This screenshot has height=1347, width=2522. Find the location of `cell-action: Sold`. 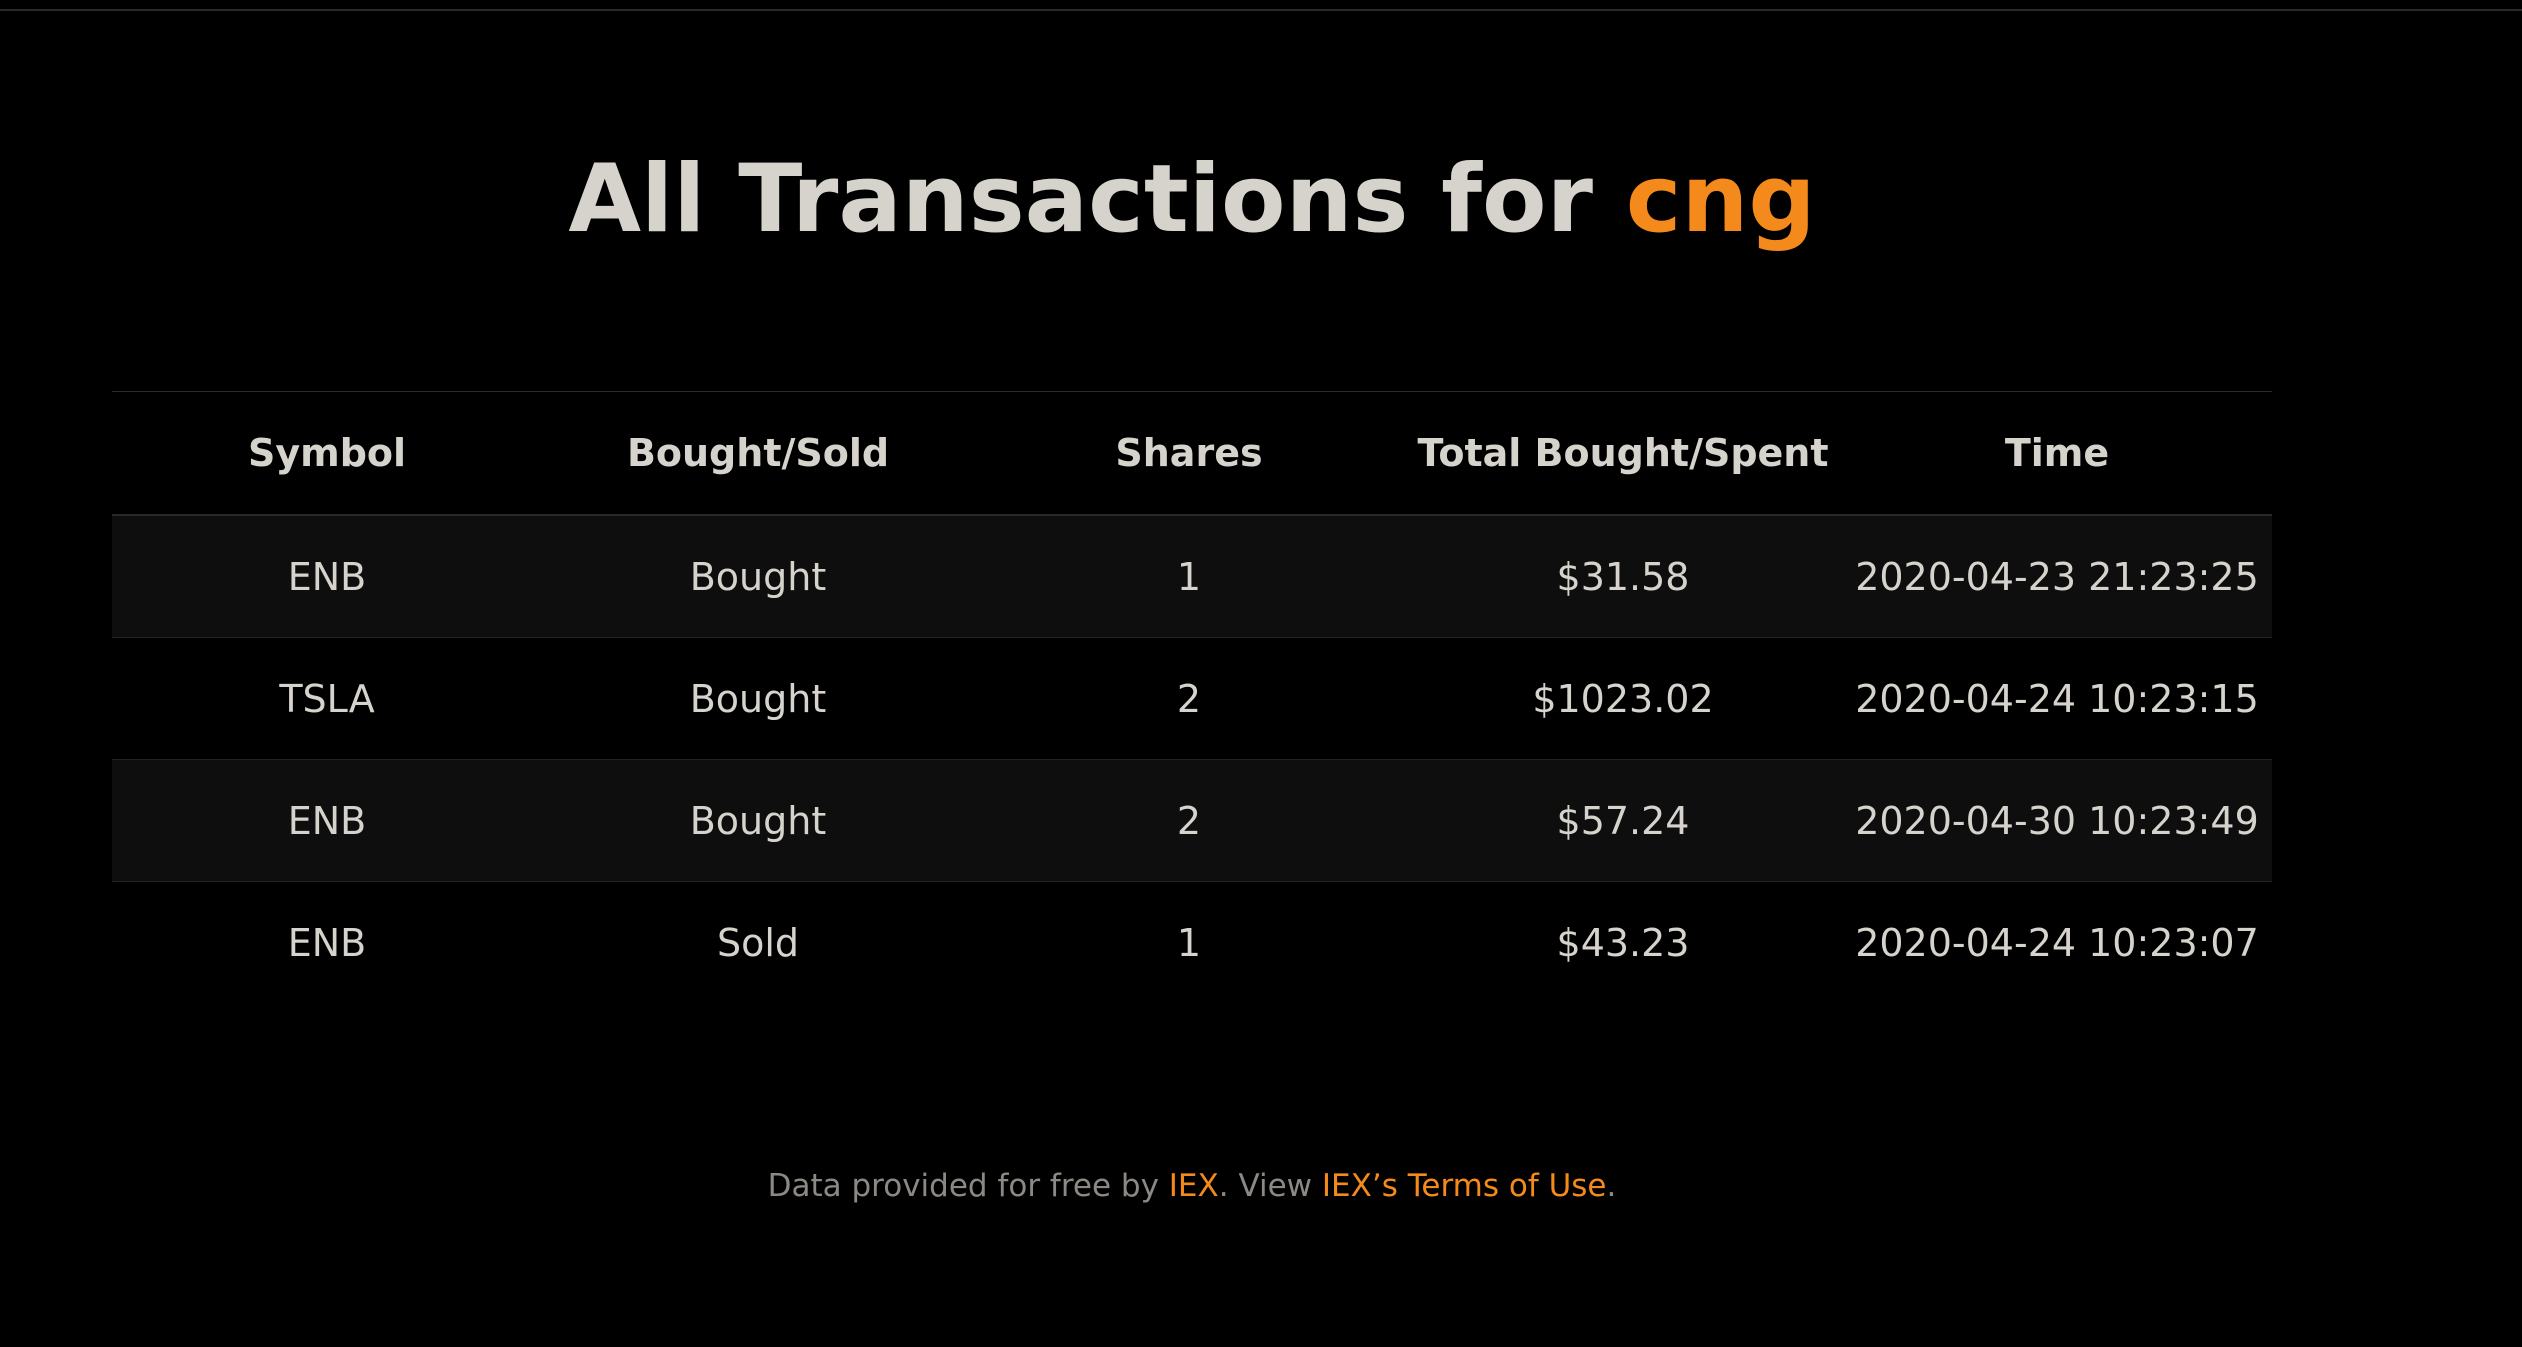

cell-action: Sold is located at coordinates (758, 942).